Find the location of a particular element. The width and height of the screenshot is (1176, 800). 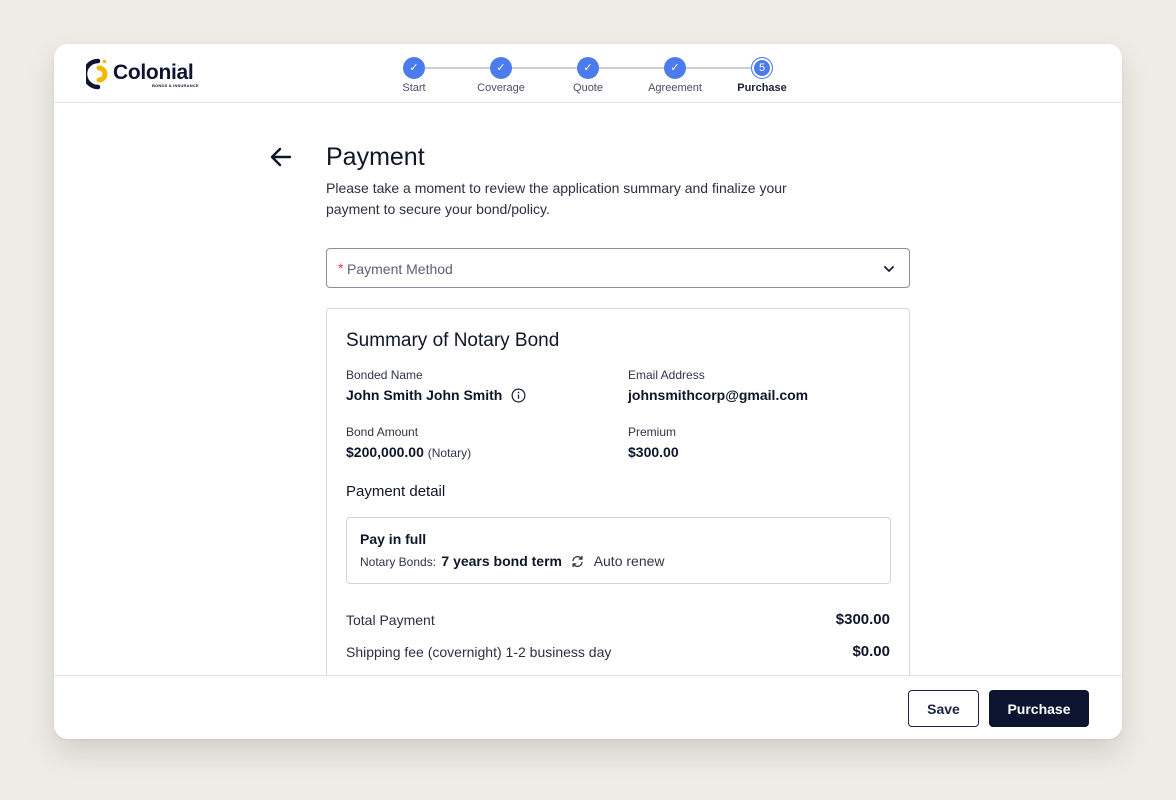

bond-amount-text: $200,000.00 is located at coordinates (385, 452).